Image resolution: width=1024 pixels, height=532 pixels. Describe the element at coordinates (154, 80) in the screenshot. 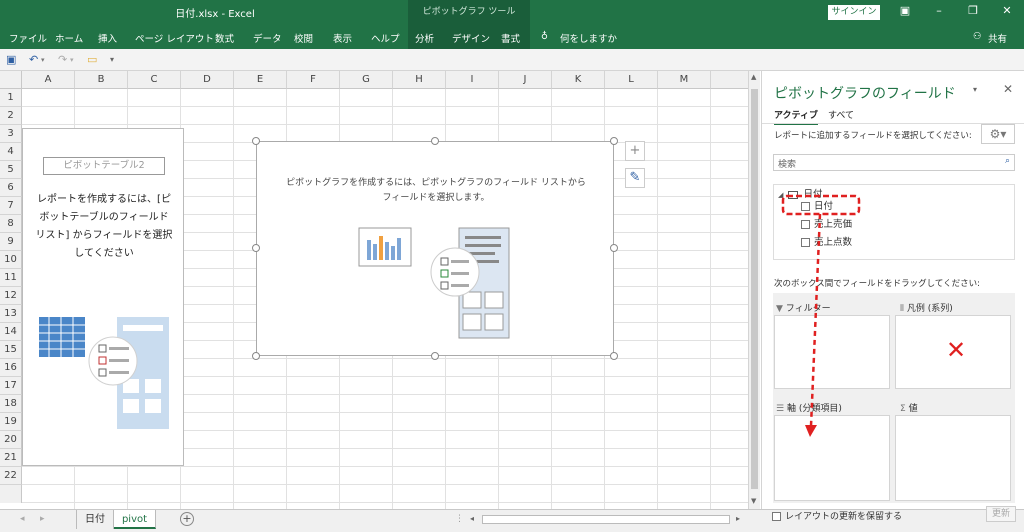

I see `column-header: C` at that location.